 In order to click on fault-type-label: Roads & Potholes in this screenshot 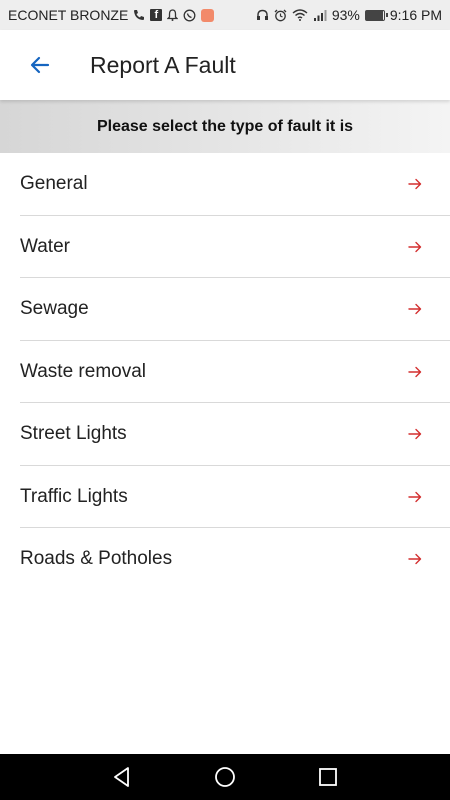, I will do `click(96, 559)`.